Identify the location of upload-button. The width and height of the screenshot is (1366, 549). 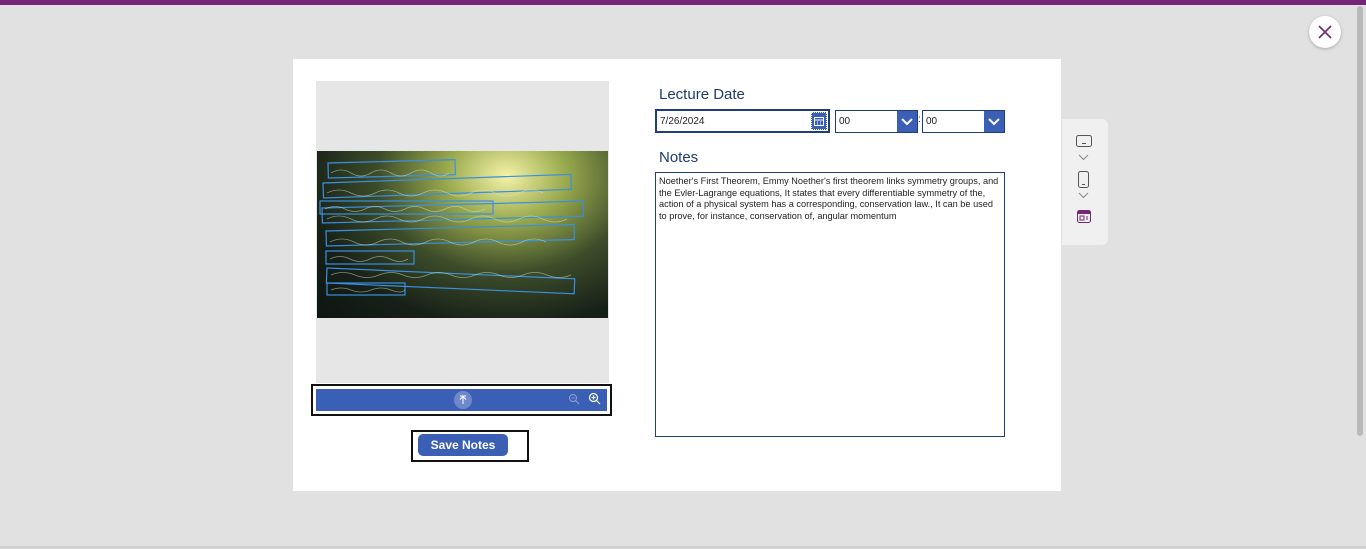
(463, 400).